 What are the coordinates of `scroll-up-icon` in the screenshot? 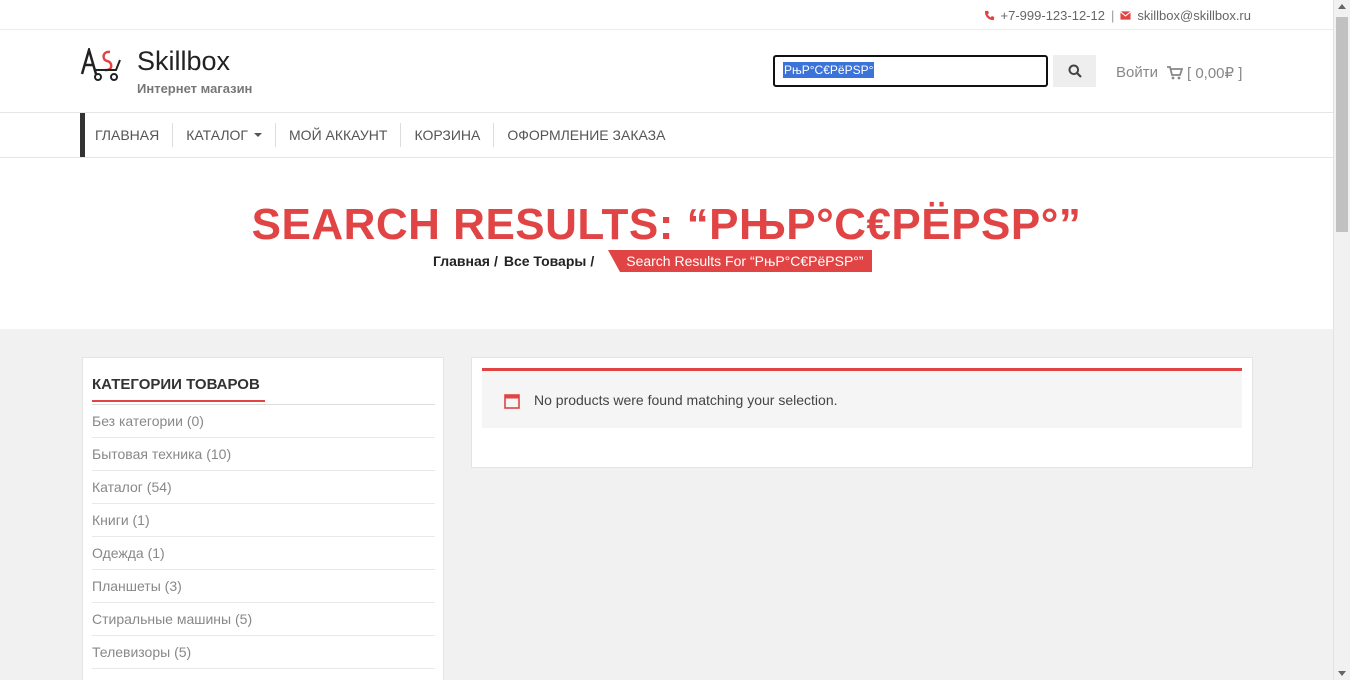 It's located at (1342, 6).